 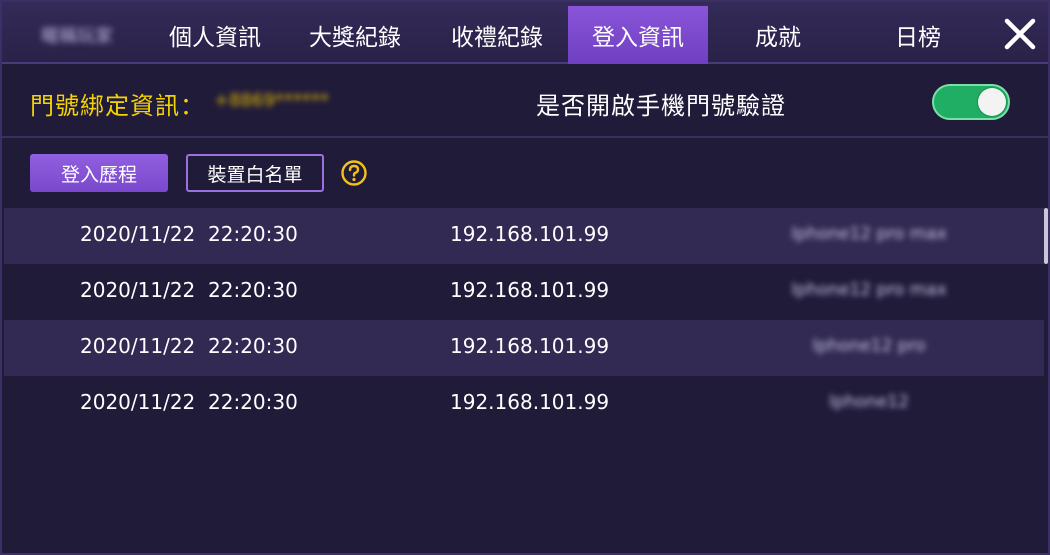 I want to click on login-device: Iphone12 pro, so click(x=869, y=346).